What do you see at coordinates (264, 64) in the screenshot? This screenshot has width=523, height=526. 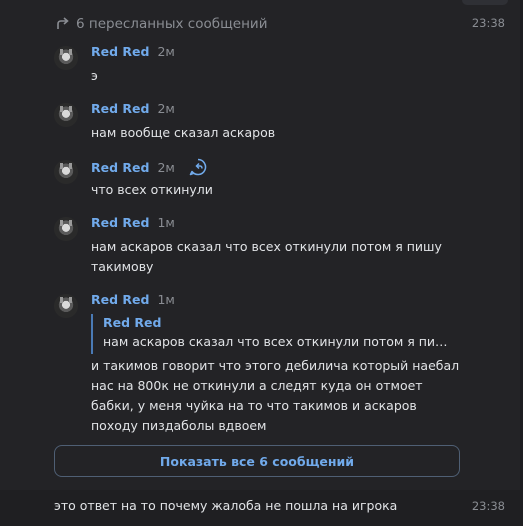 I see `forwarded-message: Red Red 2м э` at bounding box center [264, 64].